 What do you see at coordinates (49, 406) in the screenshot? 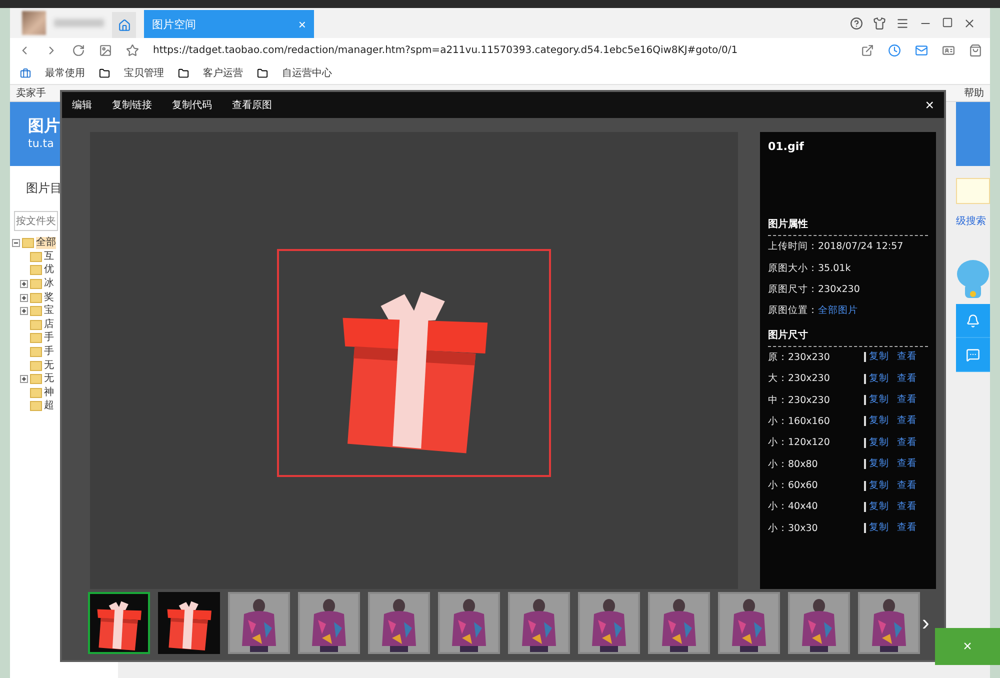
I see `tree-item: 超` at bounding box center [49, 406].